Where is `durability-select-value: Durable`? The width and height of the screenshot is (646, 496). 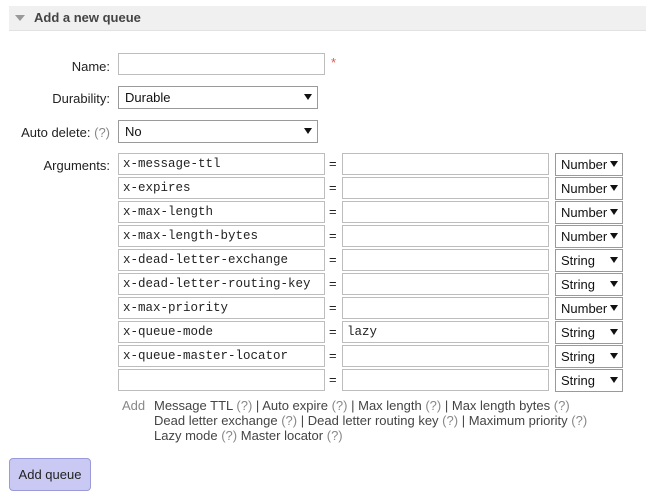
durability-select-value: Durable is located at coordinates (148, 97).